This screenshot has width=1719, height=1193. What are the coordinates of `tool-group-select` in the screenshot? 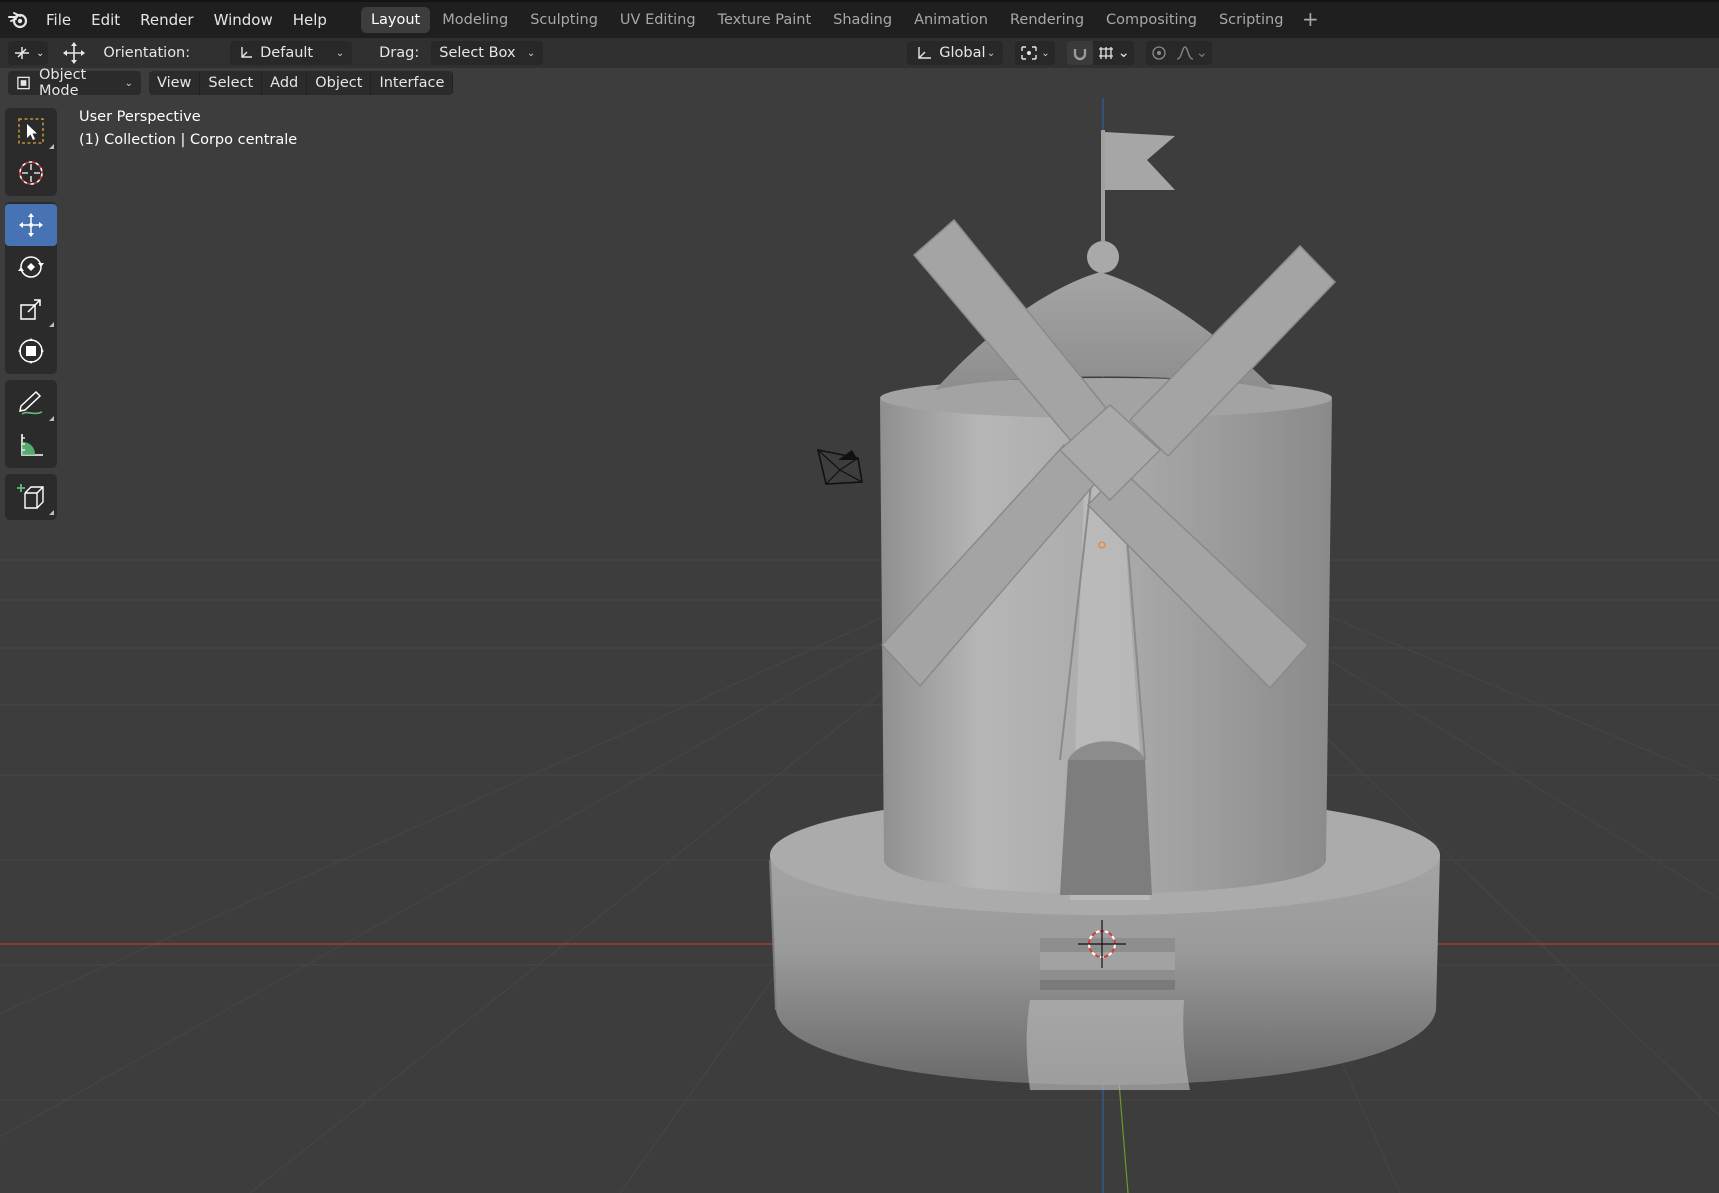 It's located at (31, 152).